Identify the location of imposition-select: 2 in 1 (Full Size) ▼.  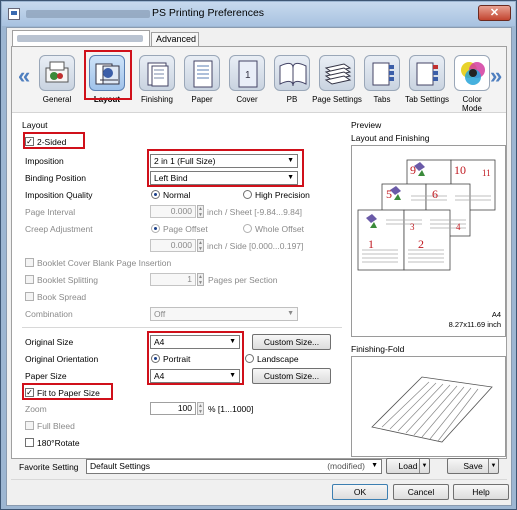
(224, 161).